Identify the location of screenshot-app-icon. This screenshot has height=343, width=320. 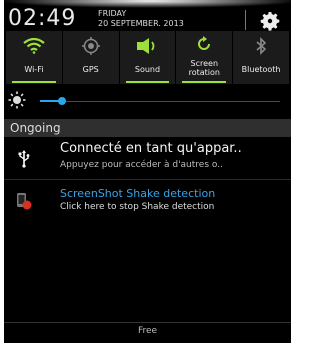
(24, 201).